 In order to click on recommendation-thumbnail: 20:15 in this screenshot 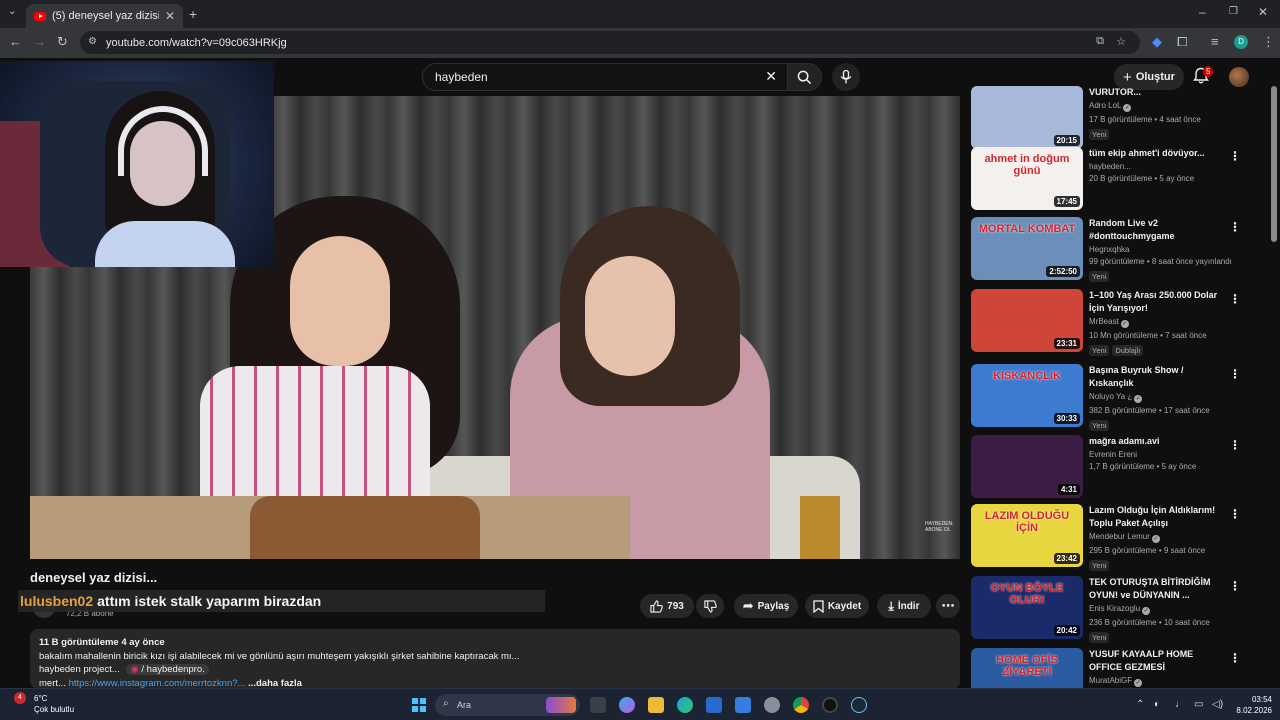, I will do `click(1027, 117)`.